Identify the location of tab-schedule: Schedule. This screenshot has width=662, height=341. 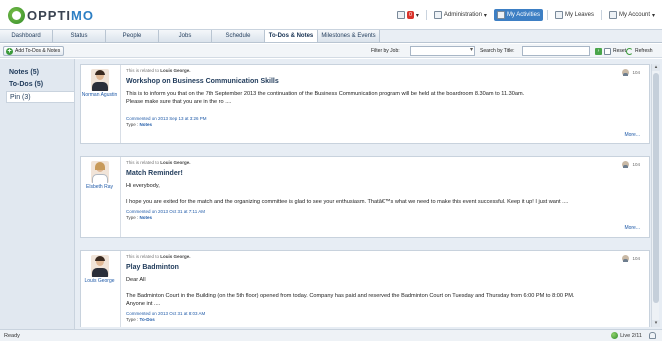
(238, 36).